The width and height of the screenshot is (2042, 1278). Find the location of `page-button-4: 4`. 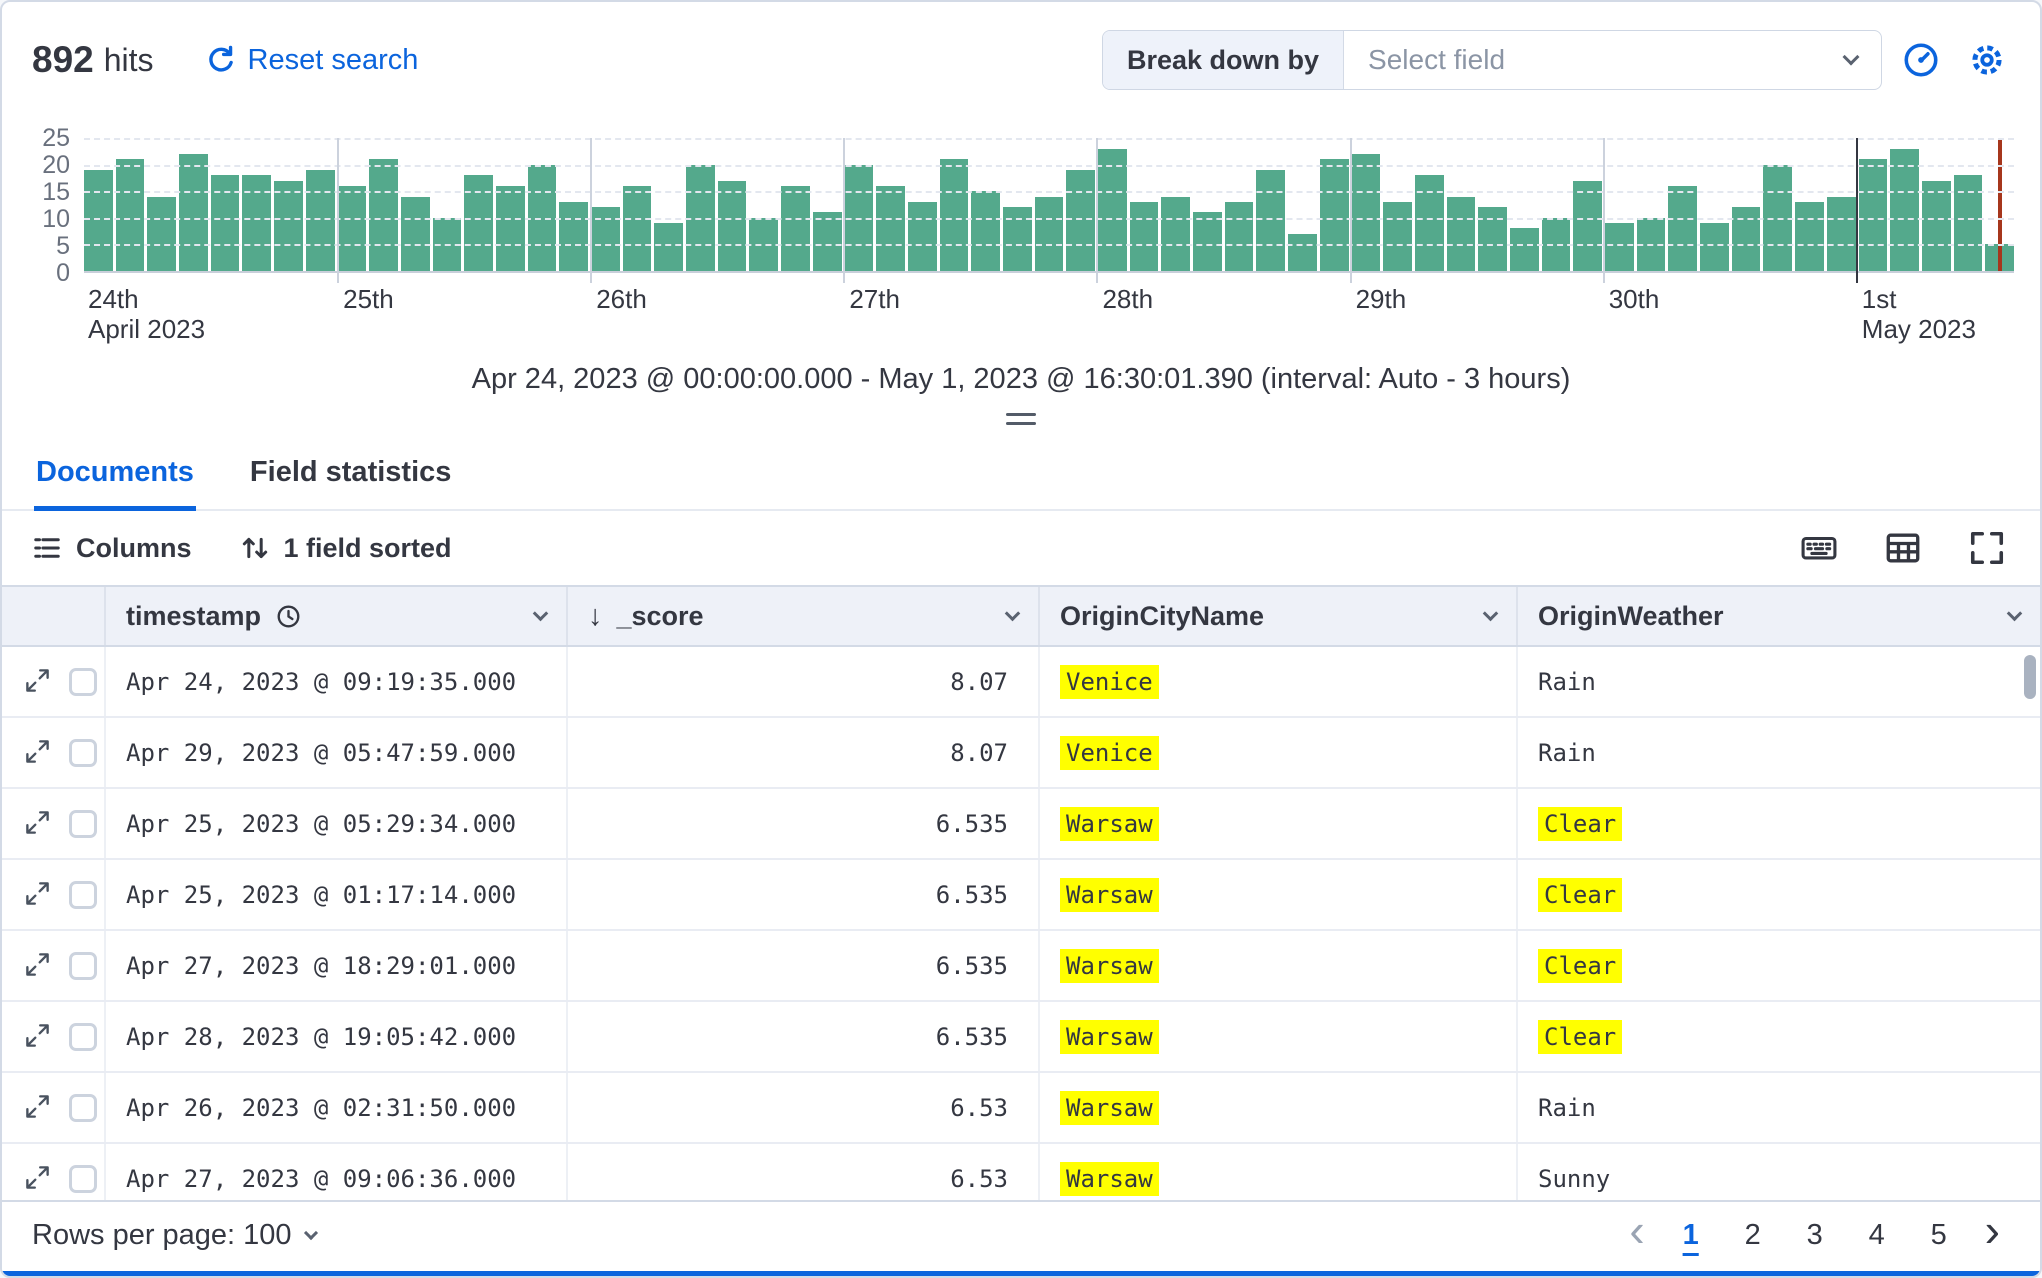

page-button-4: 4 is located at coordinates (1877, 1235).